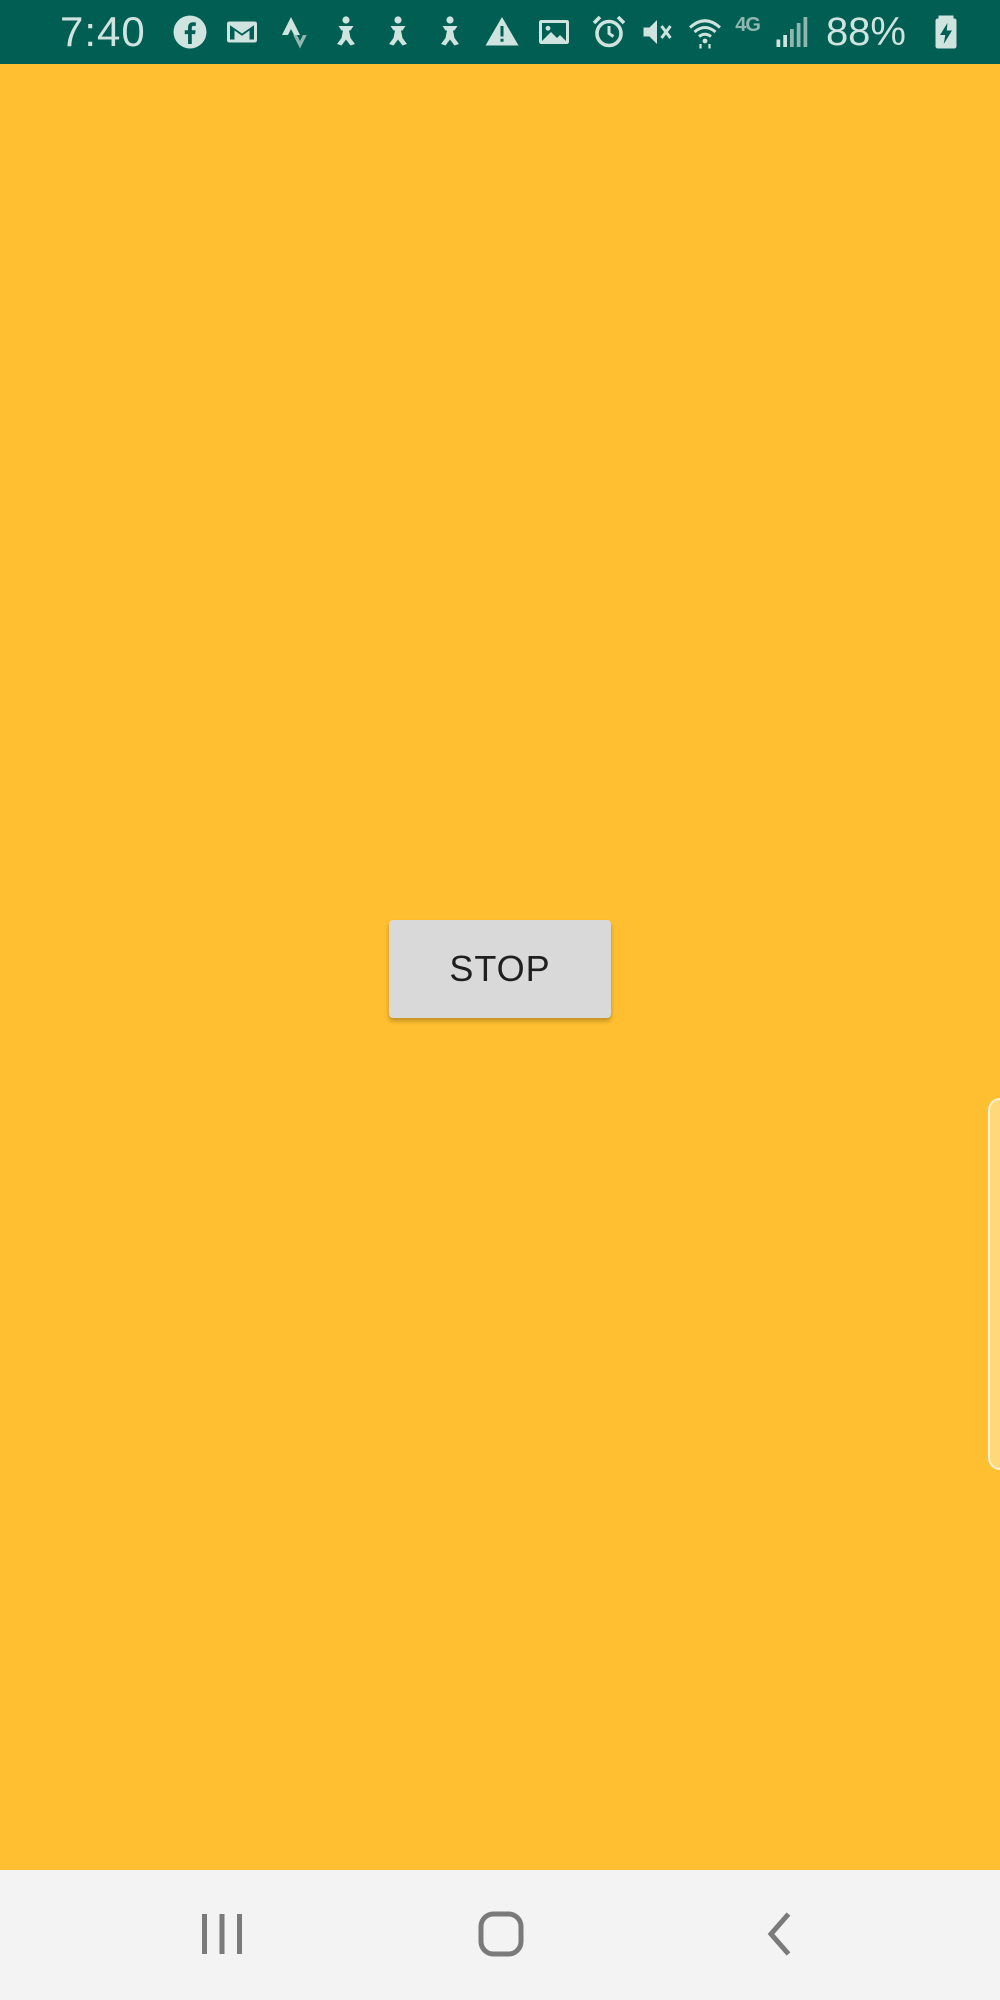  What do you see at coordinates (294, 32) in the screenshot?
I see `strava-icon` at bounding box center [294, 32].